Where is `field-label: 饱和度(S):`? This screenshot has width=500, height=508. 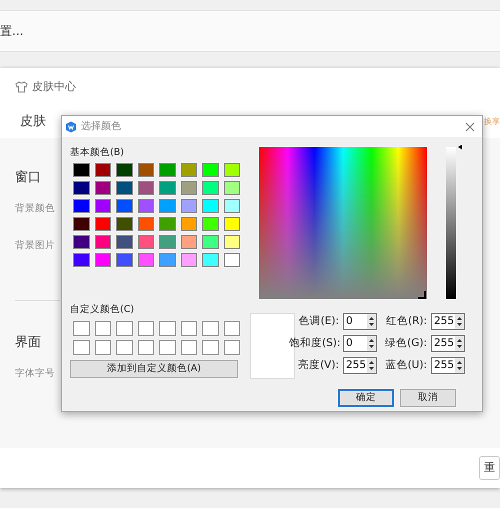 field-label: 饱和度(S): is located at coordinates (314, 343).